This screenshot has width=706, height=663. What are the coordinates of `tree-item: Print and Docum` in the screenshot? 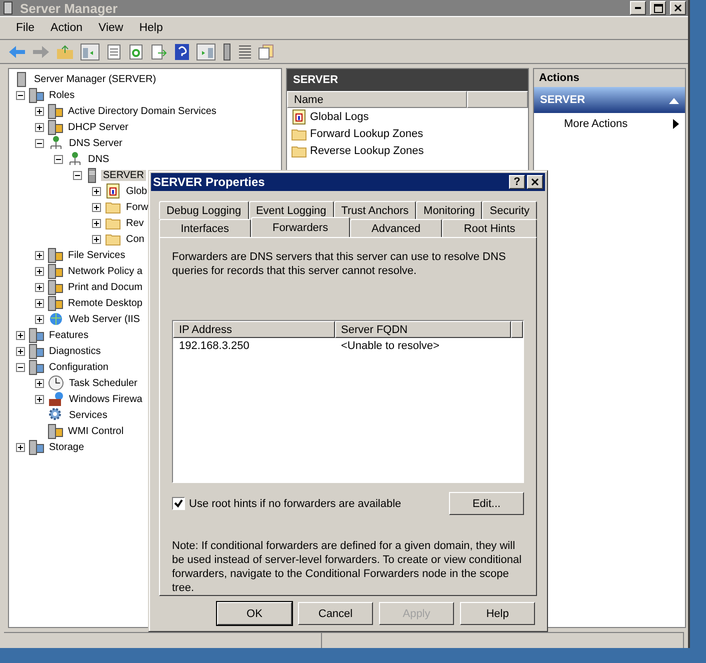 It's located at (105, 287).